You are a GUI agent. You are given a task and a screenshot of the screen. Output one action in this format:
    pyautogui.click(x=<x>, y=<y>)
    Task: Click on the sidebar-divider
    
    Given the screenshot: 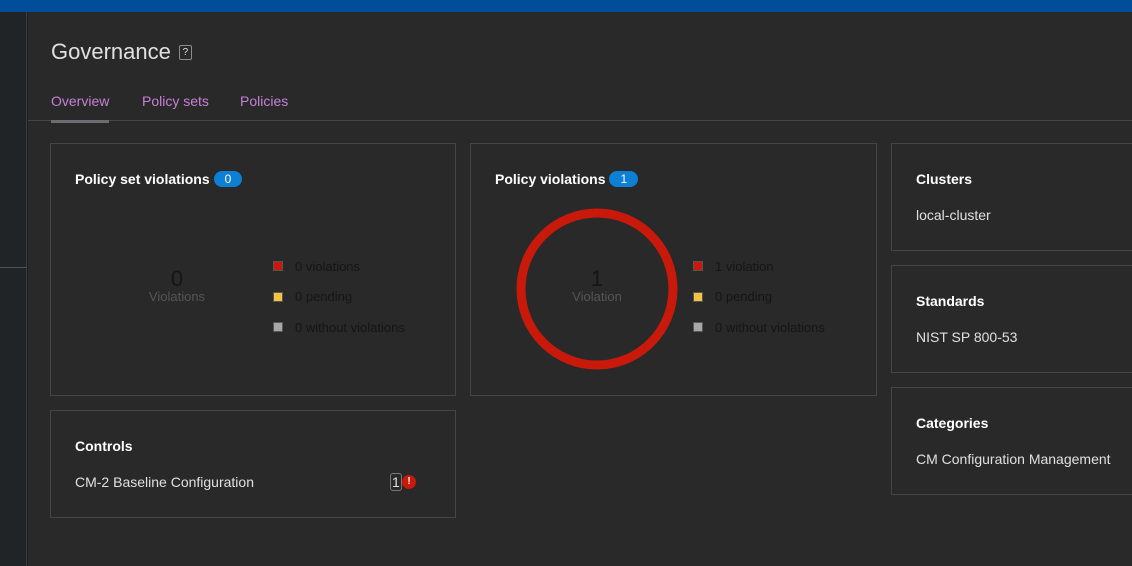 What is the action you would take?
    pyautogui.click(x=13, y=267)
    